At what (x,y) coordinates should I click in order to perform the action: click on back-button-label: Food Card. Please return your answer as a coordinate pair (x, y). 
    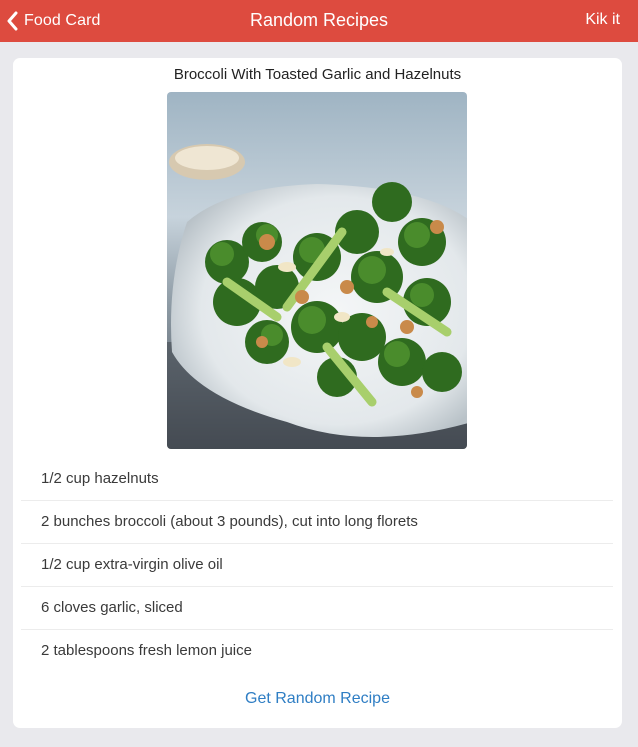
    Looking at the image, I should click on (62, 20).